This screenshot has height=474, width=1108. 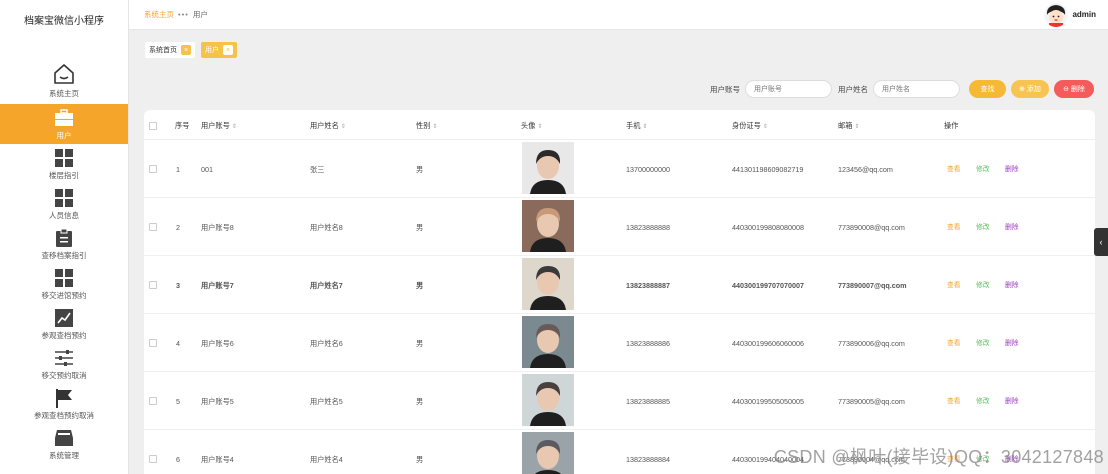 What do you see at coordinates (153, 126) in the screenshot?
I see `select-all-checkbox` at bounding box center [153, 126].